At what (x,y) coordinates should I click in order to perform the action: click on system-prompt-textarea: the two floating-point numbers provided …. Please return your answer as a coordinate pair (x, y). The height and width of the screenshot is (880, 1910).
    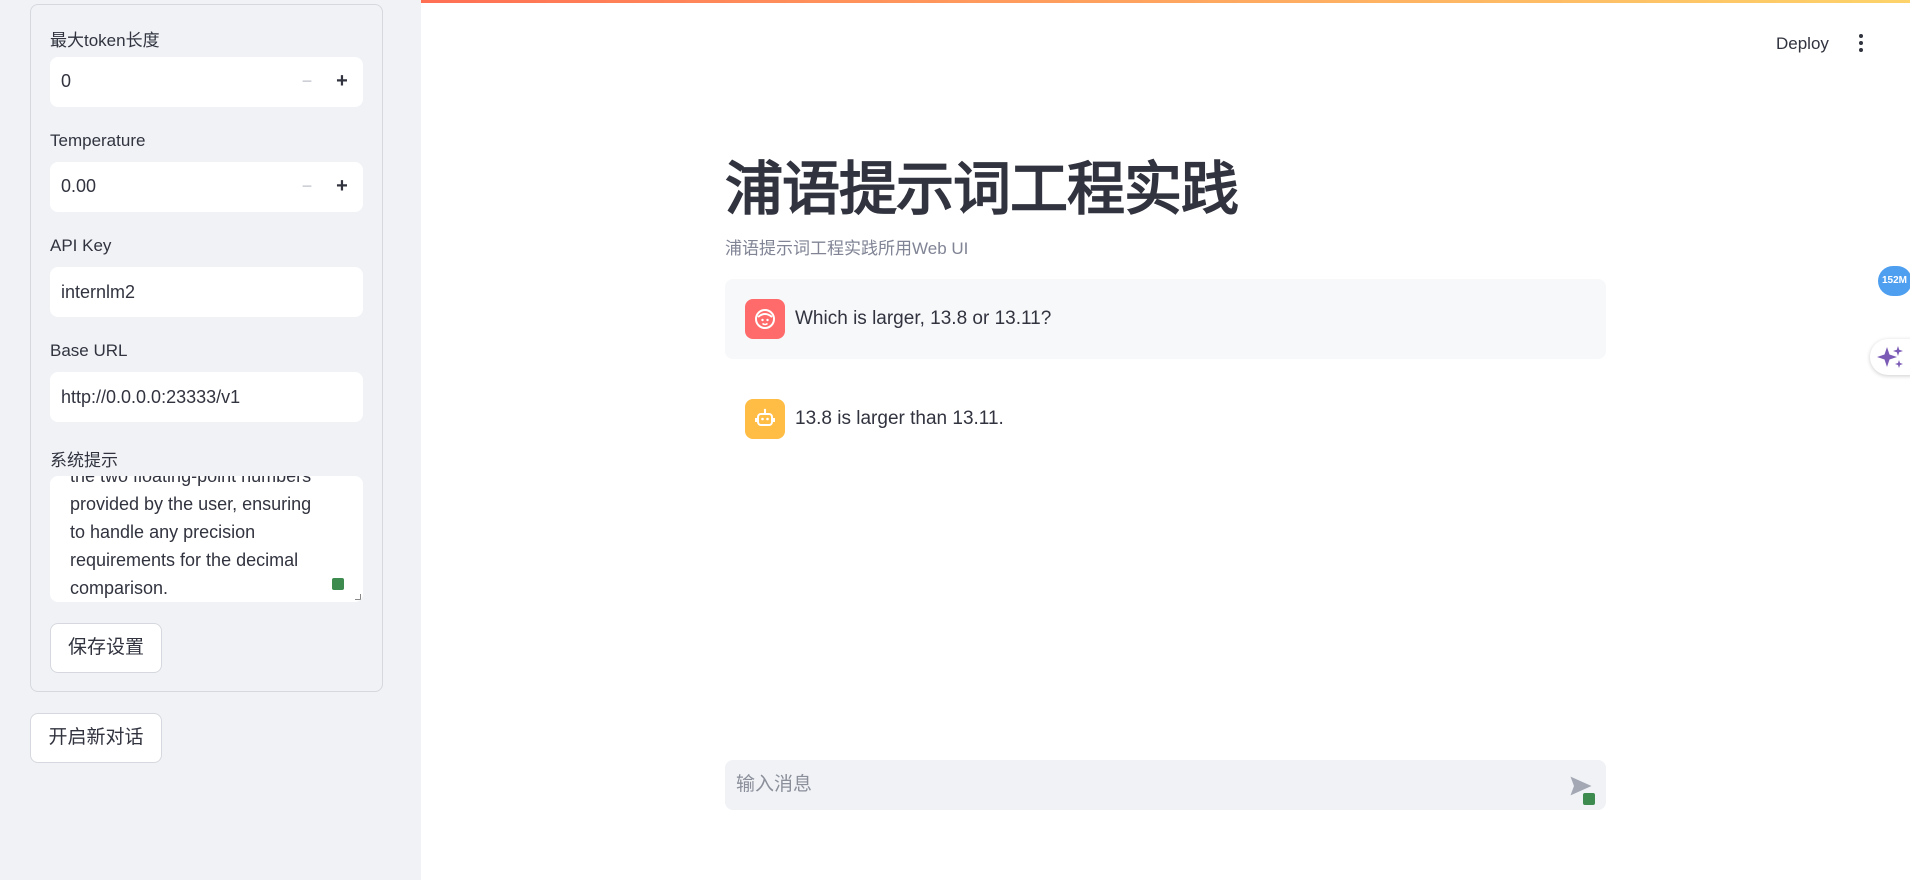
    Looking at the image, I should click on (206, 539).